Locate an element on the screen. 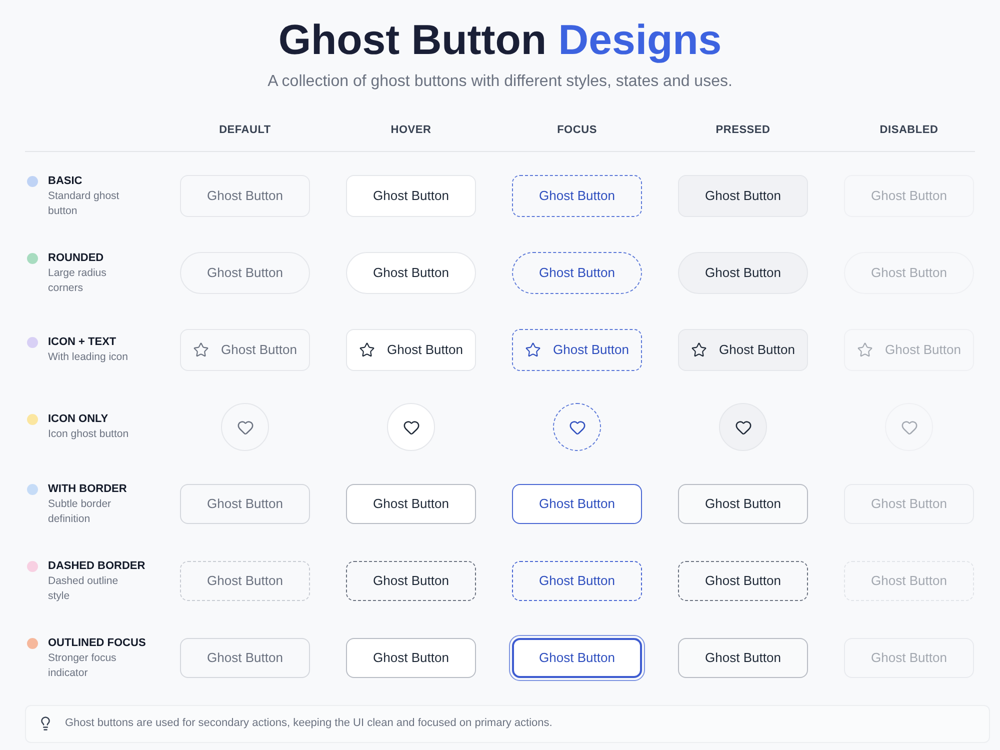  row-description: Large radius corners is located at coordinates (78, 281).